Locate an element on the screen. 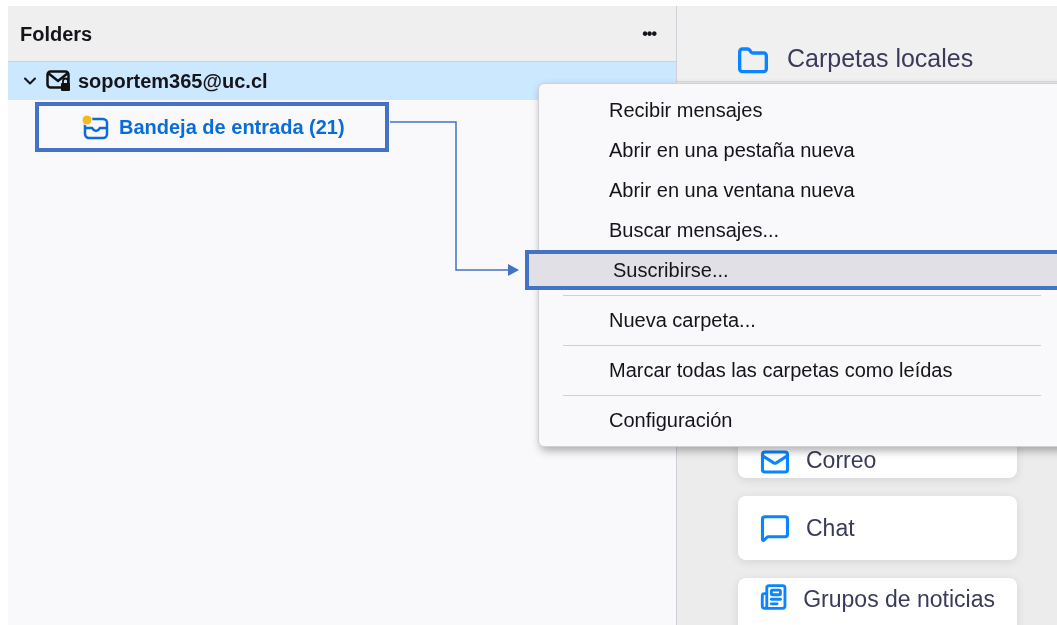  hub-title: Carpetas locales is located at coordinates (880, 58).